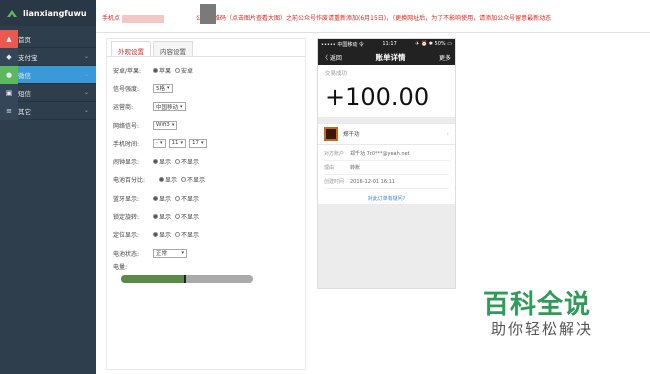 Image resolution: width=650 pixels, height=374 pixels. Describe the element at coordinates (386, 198) in the screenshot. I see `question-link: 对此订单有疑问?` at that location.